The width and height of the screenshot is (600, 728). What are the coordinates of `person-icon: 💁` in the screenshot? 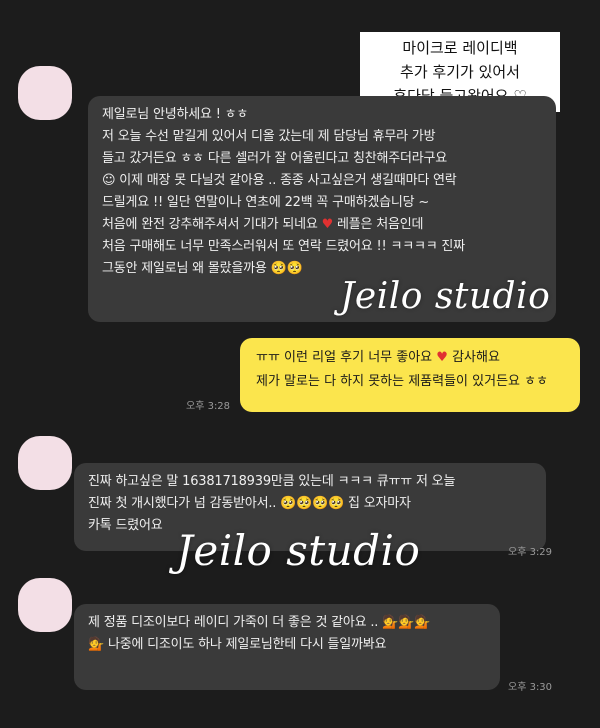 It's located at (96, 644).